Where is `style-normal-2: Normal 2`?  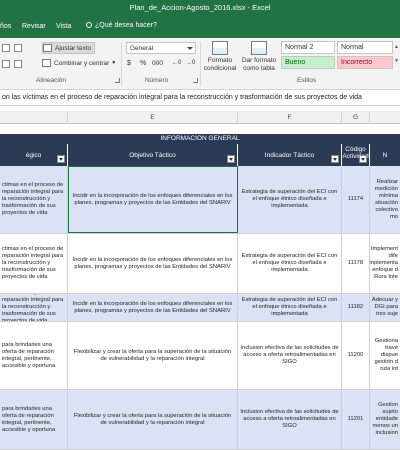 style-normal-2: Normal 2 is located at coordinates (308, 47).